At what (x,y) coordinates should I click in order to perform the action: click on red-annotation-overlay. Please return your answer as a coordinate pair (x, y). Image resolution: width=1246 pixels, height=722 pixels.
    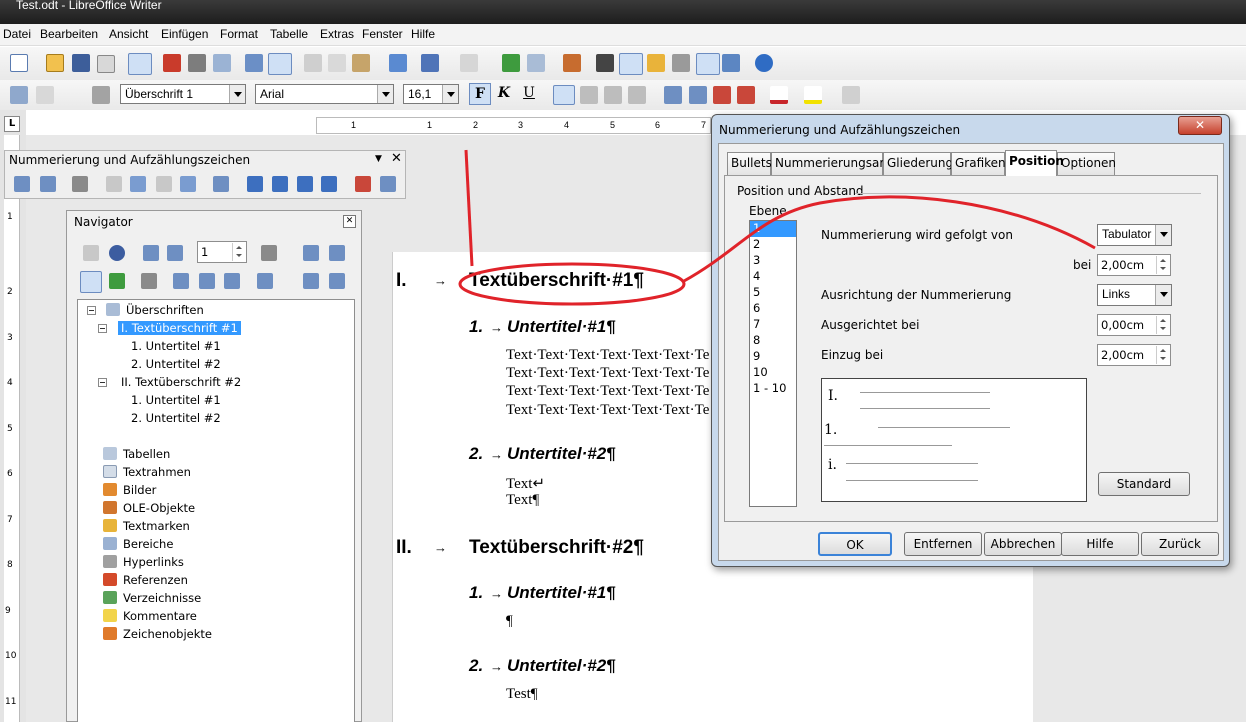
    Looking at the image, I should click on (777, 227).